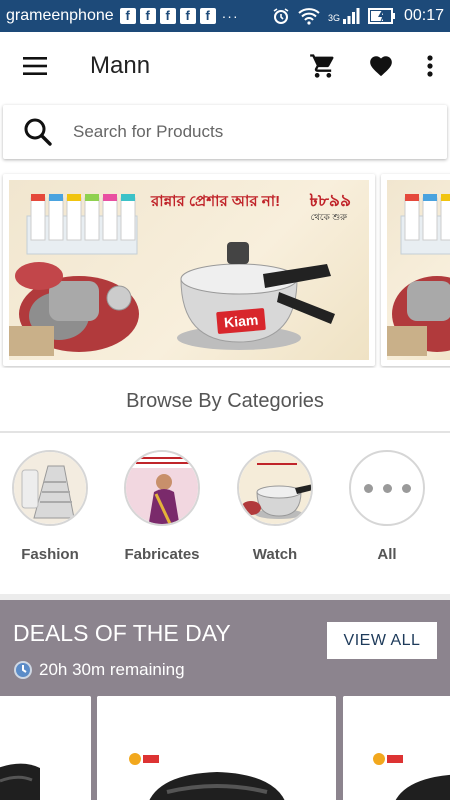 Image resolution: width=450 pixels, height=800 pixels. I want to click on search-input, so click(243, 132).